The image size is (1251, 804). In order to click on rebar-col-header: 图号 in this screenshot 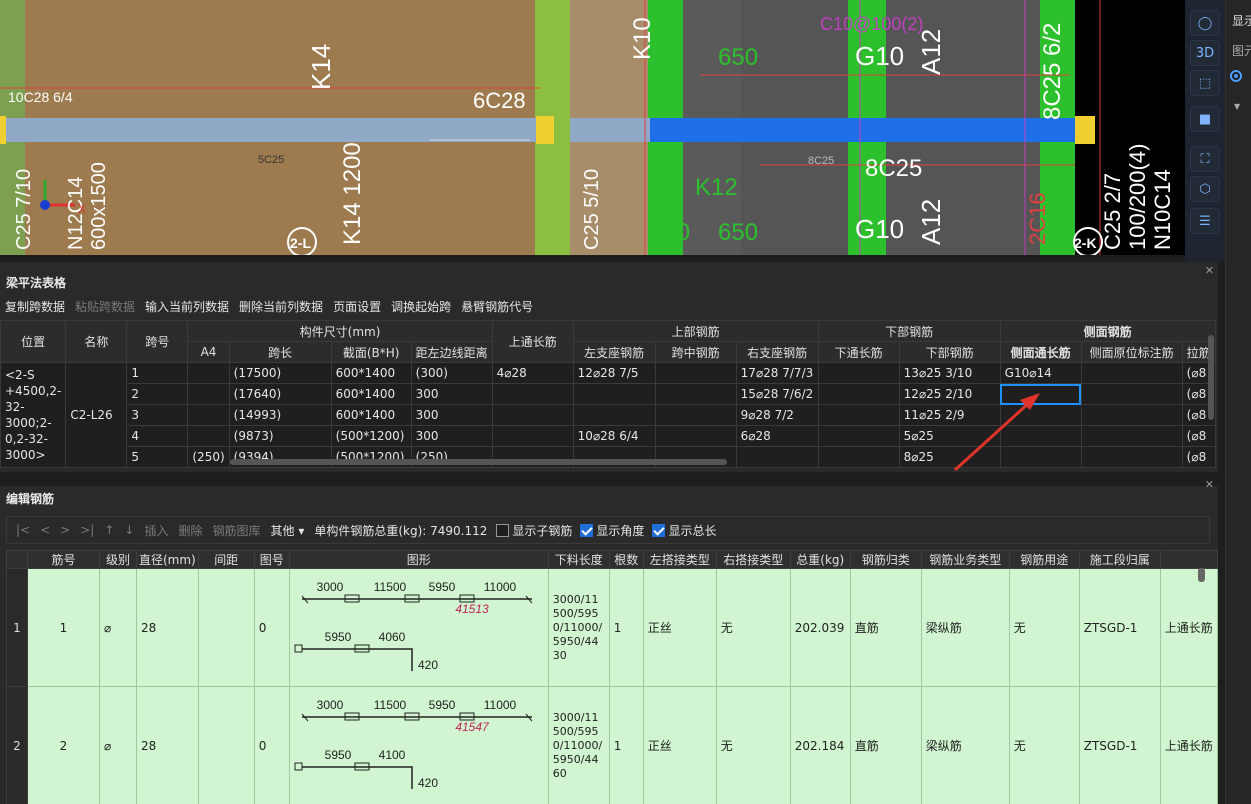, I will do `click(271, 559)`.